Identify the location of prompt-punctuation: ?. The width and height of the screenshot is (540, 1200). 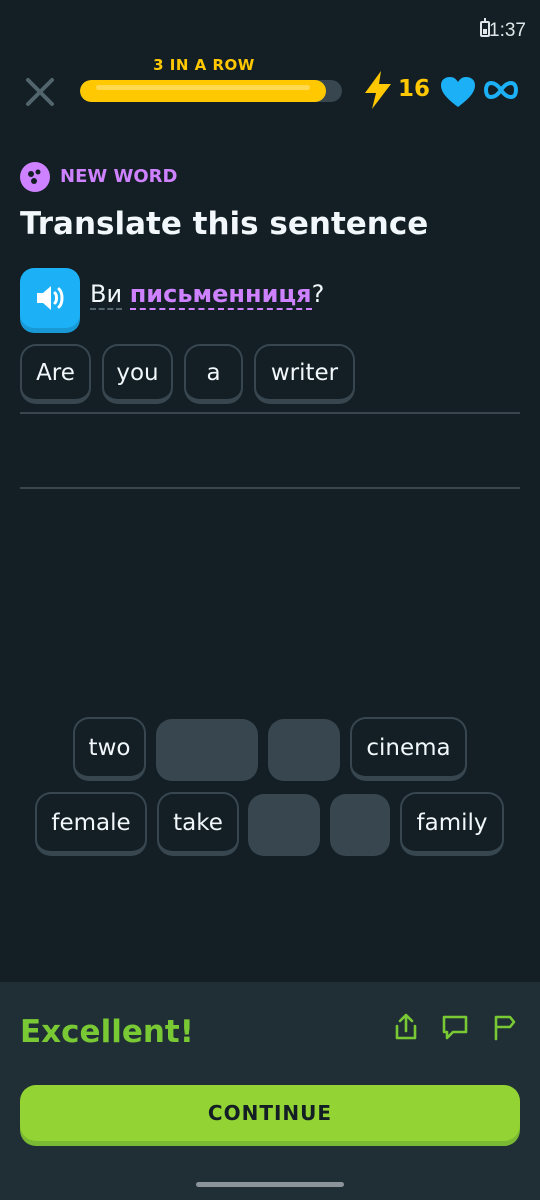
(318, 294).